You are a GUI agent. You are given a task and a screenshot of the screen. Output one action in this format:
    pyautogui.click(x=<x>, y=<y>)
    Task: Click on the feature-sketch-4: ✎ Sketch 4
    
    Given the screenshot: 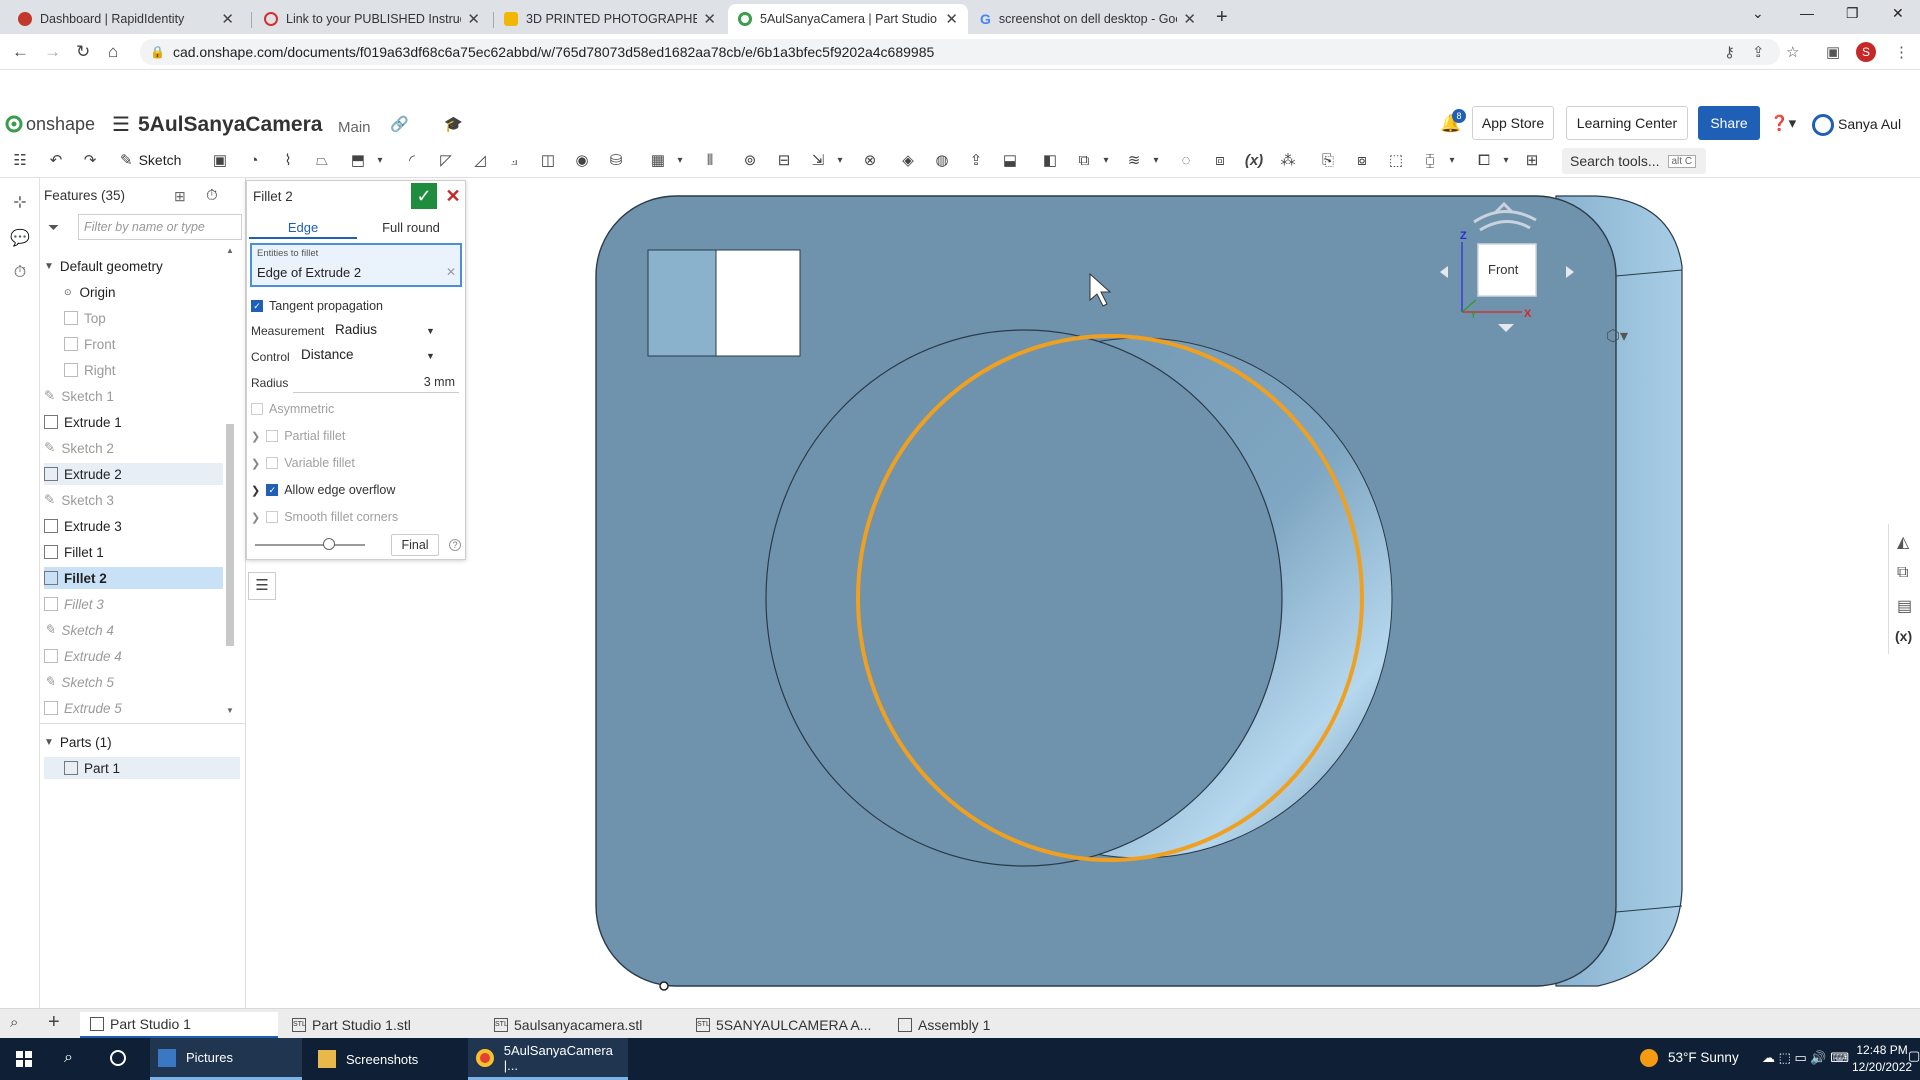 What is the action you would take?
    pyautogui.click(x=133, y=630)
    